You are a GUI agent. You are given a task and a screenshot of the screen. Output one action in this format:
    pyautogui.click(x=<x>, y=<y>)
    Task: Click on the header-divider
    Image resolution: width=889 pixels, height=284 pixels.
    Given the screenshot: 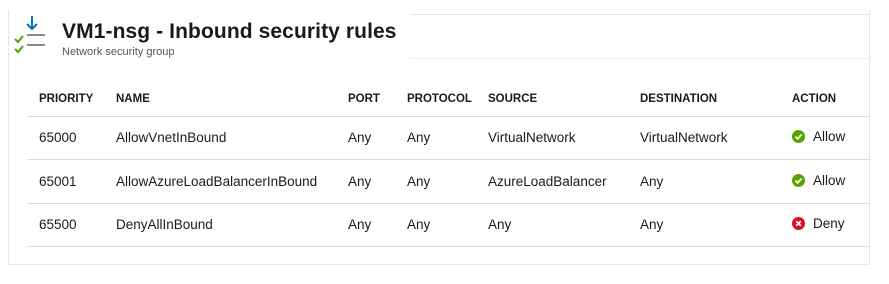 What is the action you would take?
    pyautogui.click(x=638, y=14)
    